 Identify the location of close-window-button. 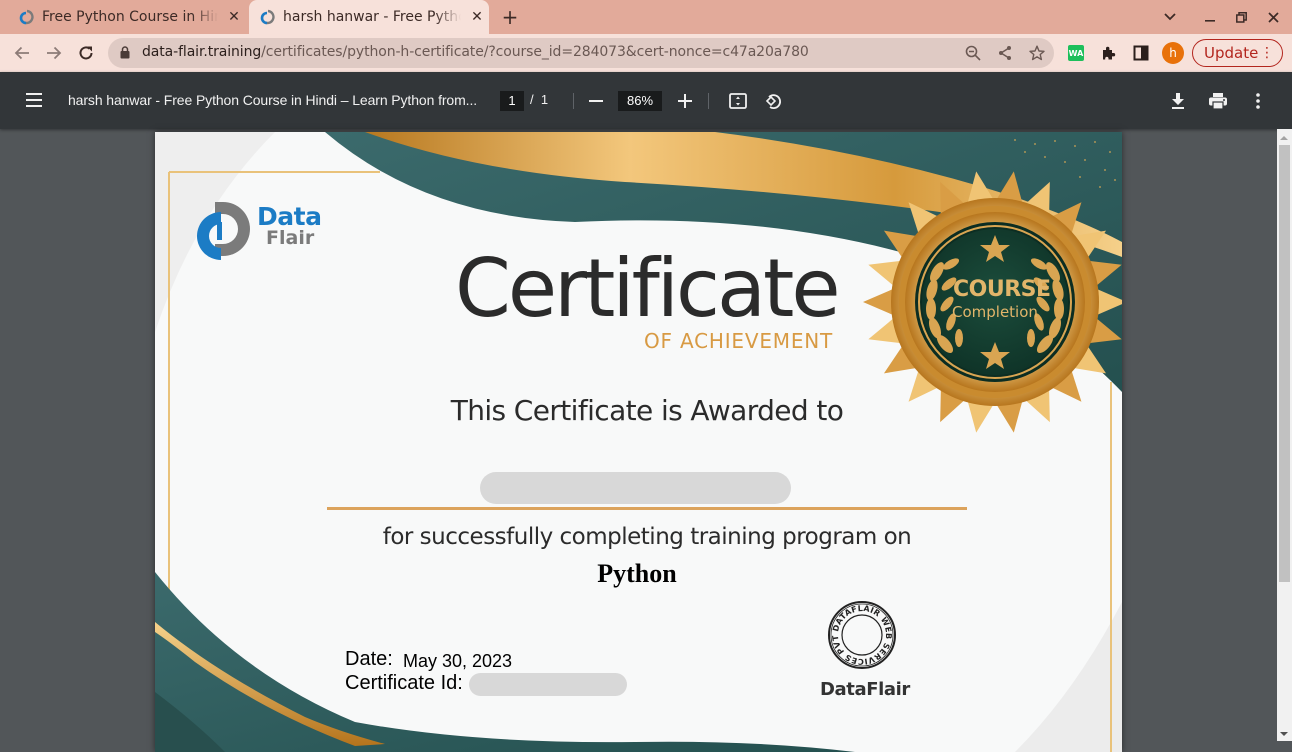
(1273, 17).